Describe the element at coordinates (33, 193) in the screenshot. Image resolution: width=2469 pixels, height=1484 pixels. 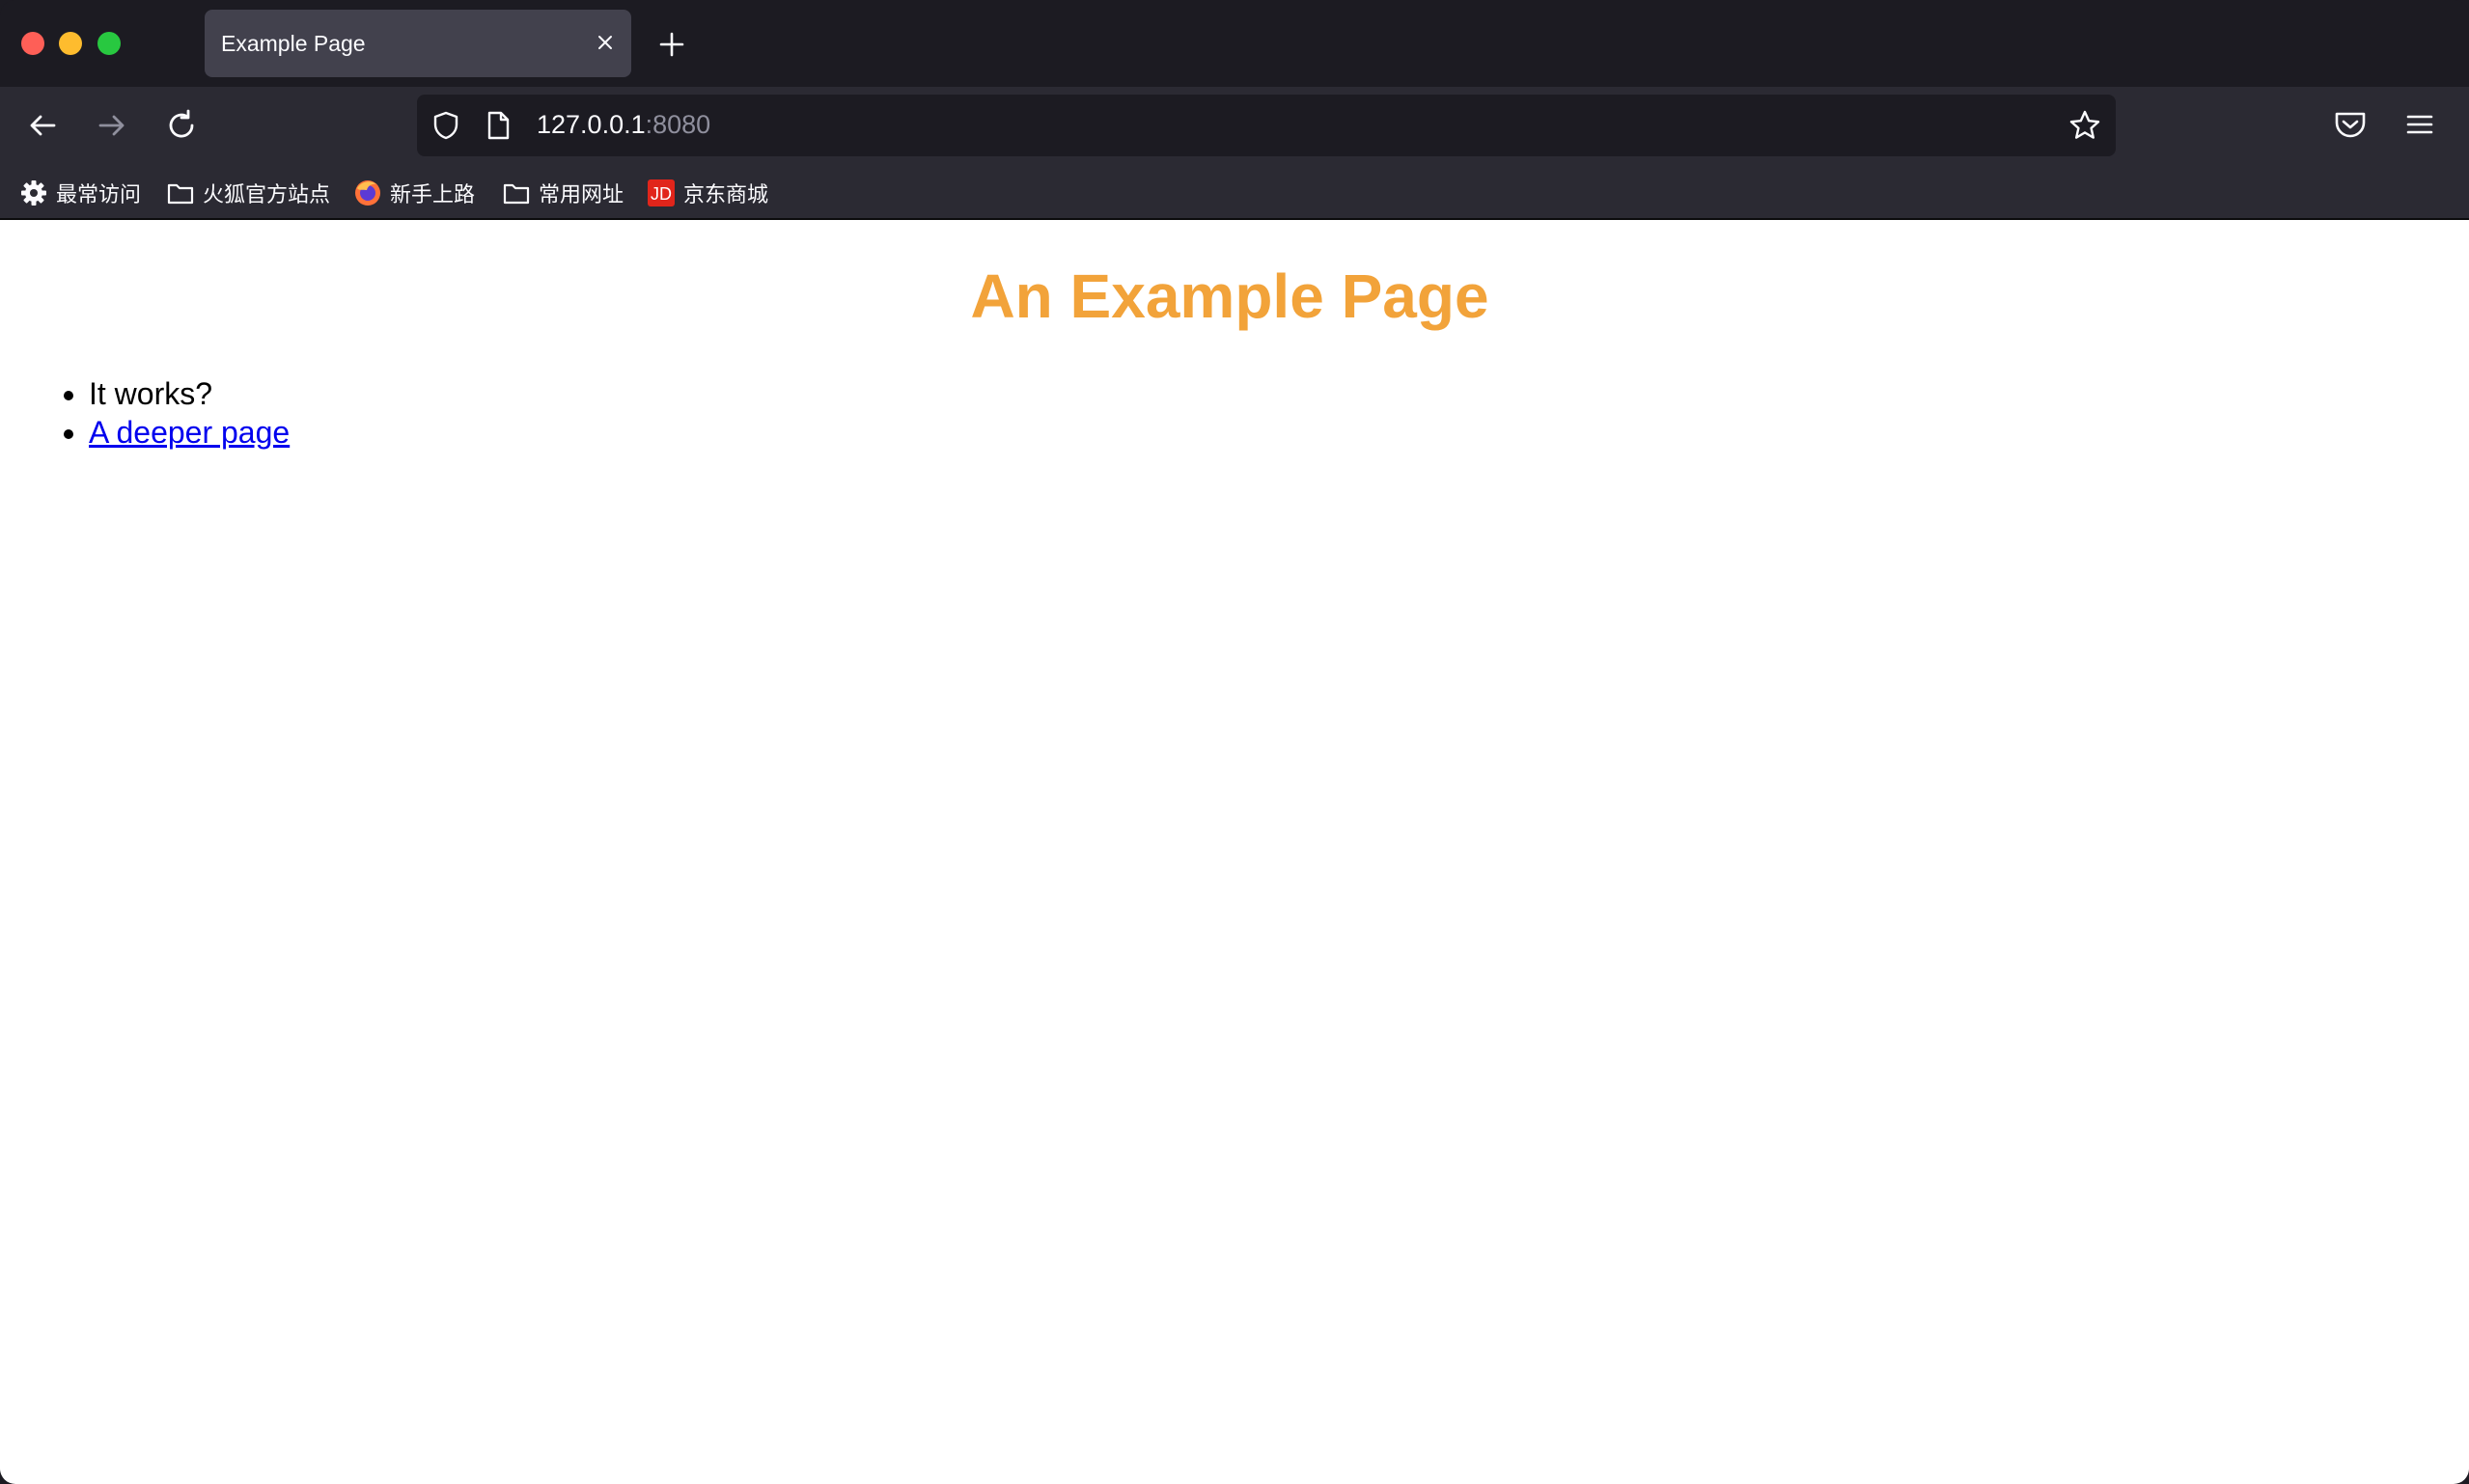
I see `gear-icon` at that location.